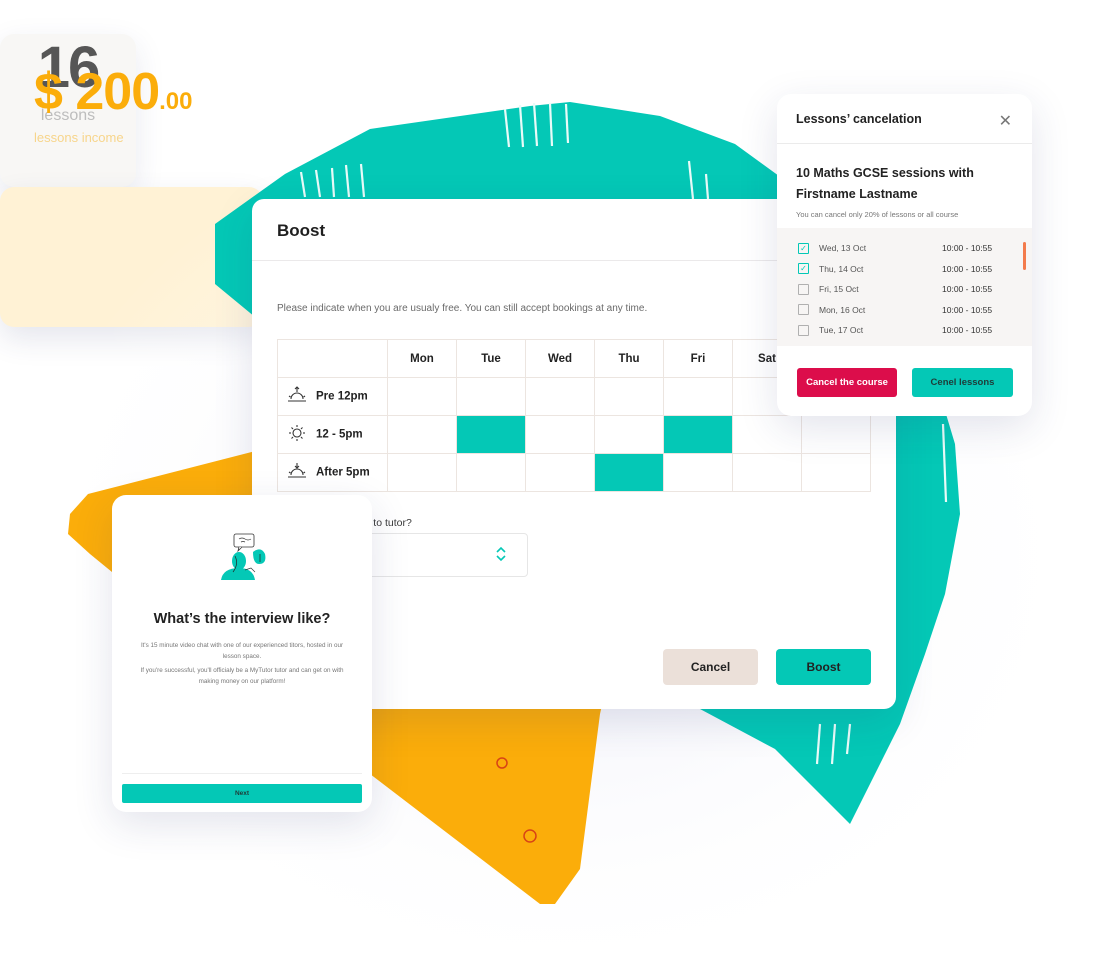  I want to click on lesson-item: Mon, 16 Oct 10:00 - 10:55, so click(904, 310).